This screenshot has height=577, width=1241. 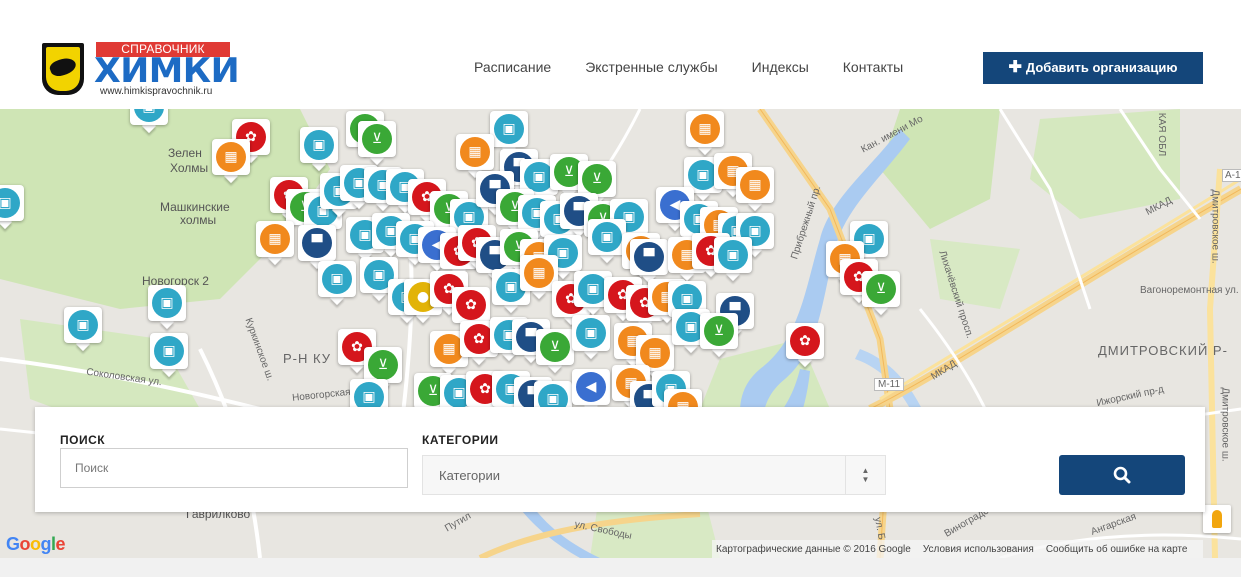 What do you see at coordinates (978, 549) in the screenshot?
I see `terms-link: Условия использования` at bounding box center [978, 549].